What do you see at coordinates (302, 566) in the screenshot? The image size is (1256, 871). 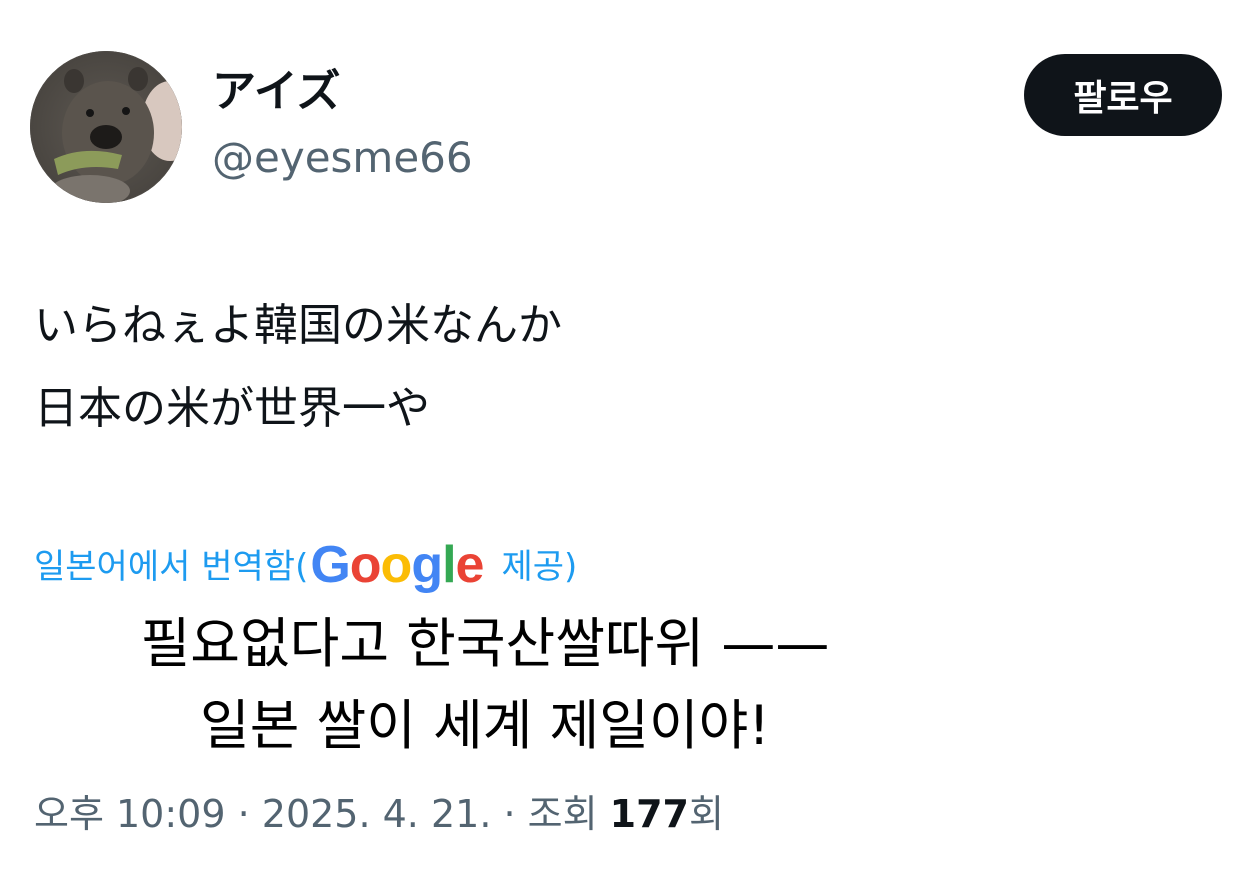 I see `open-paren: (` at bounding box center [302, 566].